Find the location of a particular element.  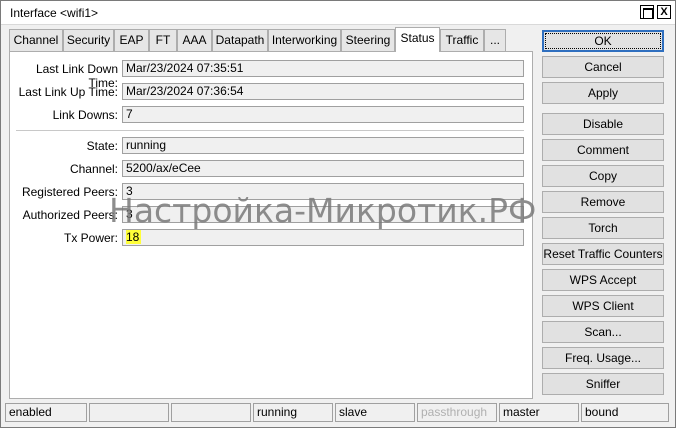

maximize-icon is located at coordinates (647, 12).